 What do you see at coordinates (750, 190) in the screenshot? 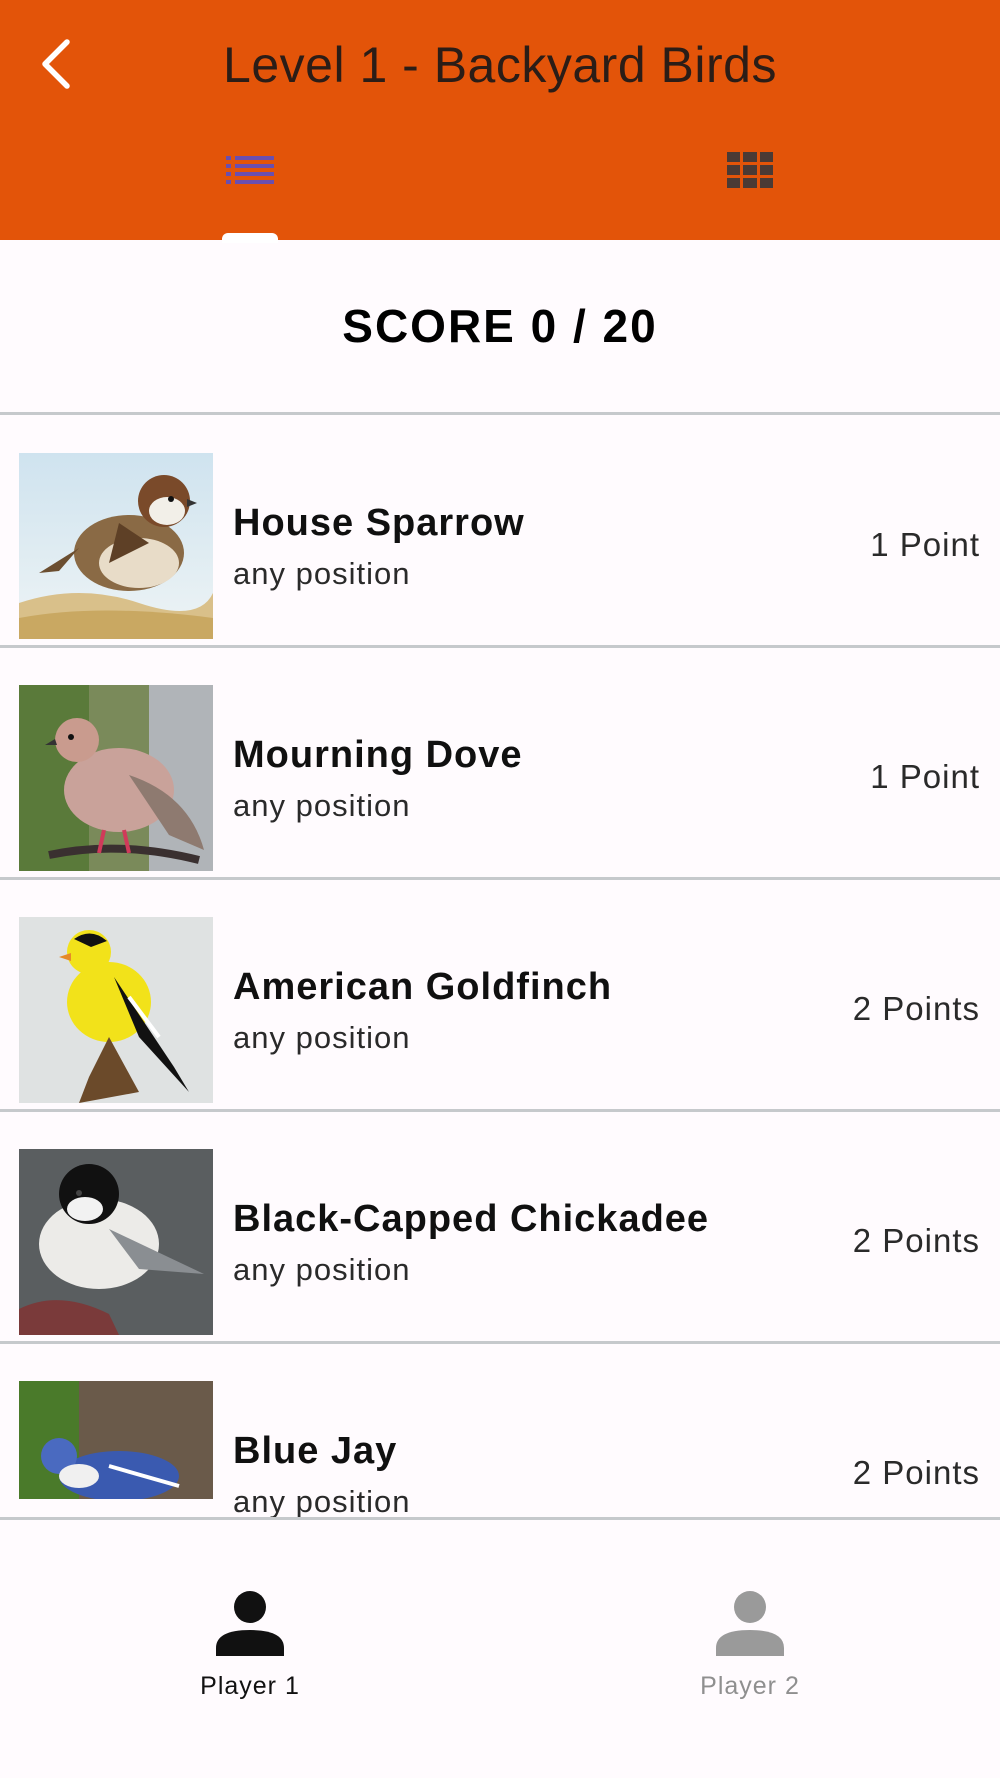
I see `tab-grid-view` at bounding box center [750, 190].